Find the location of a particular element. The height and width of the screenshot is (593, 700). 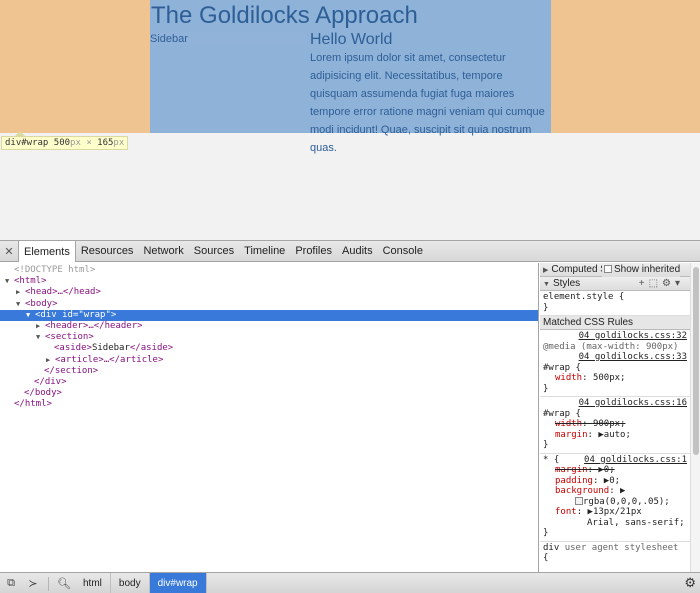

source-link: 04 goldilocks.css:32 is located at coordinates (615, 336).